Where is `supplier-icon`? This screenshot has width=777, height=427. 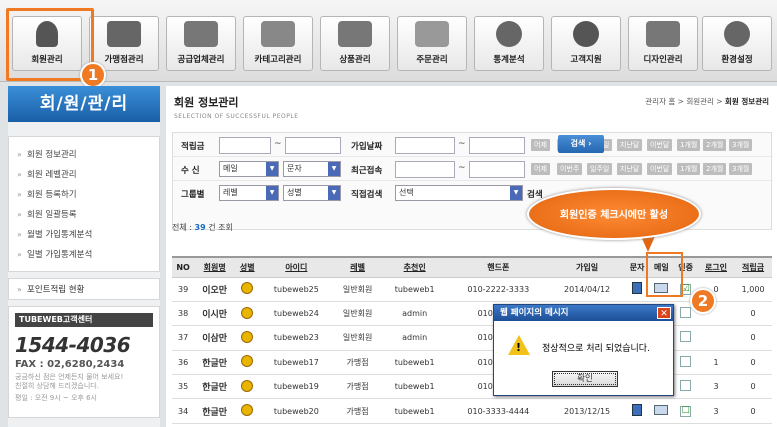 supplier-icon is located at coordinates (201, 34).